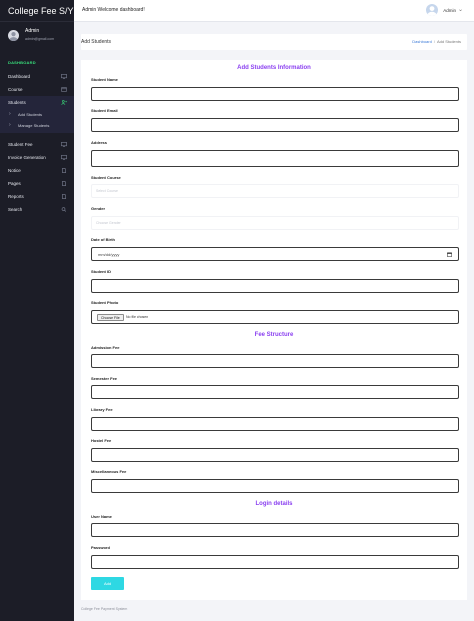  Describe the element at coordinates (37, 209) in the screenshot. I see `sidebar-item-search: Search` at that location.